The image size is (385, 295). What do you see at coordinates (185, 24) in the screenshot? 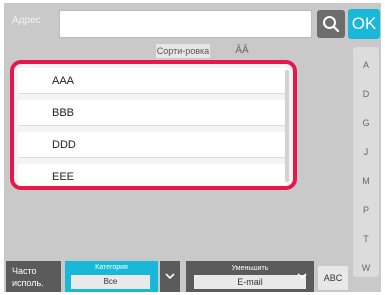
I see `address-input` at bounding box center [185, 24].